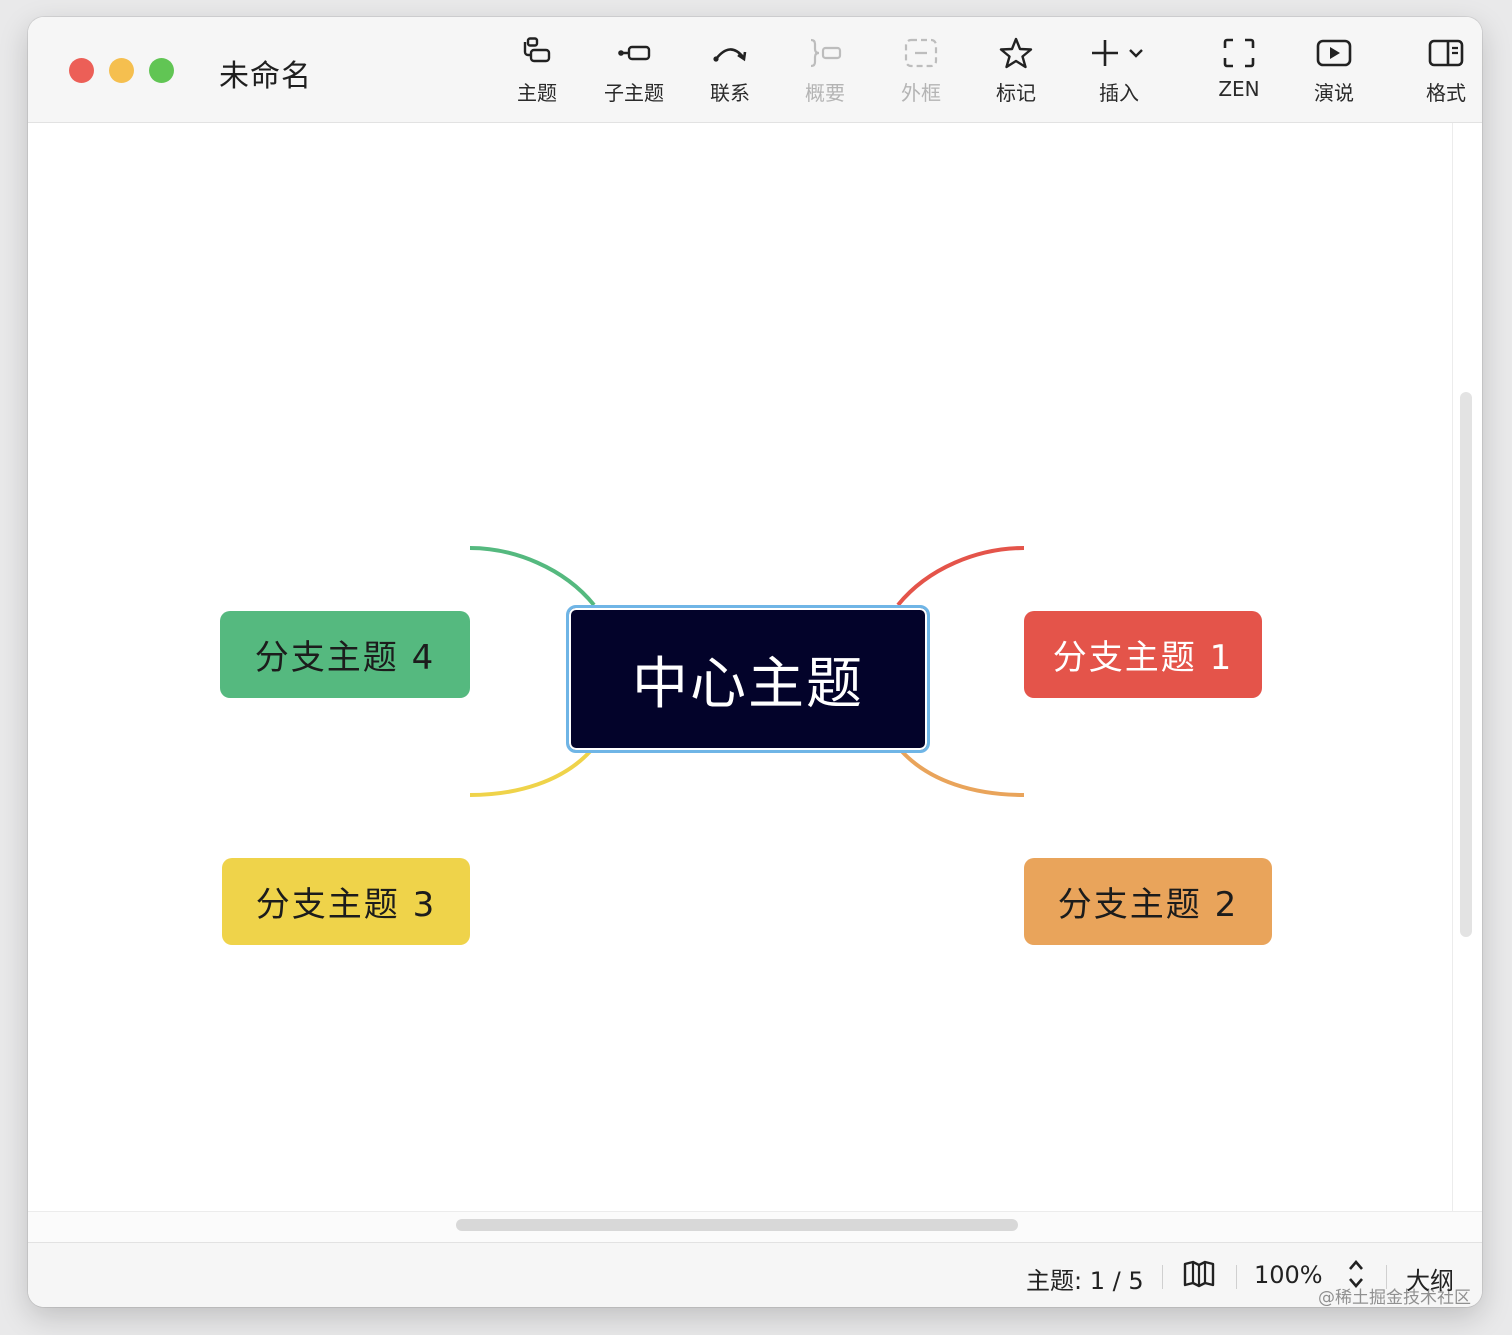  What do you see at coordinates (1016, 53) in the screenshot?
I see `star-icon` at bounding box center [1016, 53].